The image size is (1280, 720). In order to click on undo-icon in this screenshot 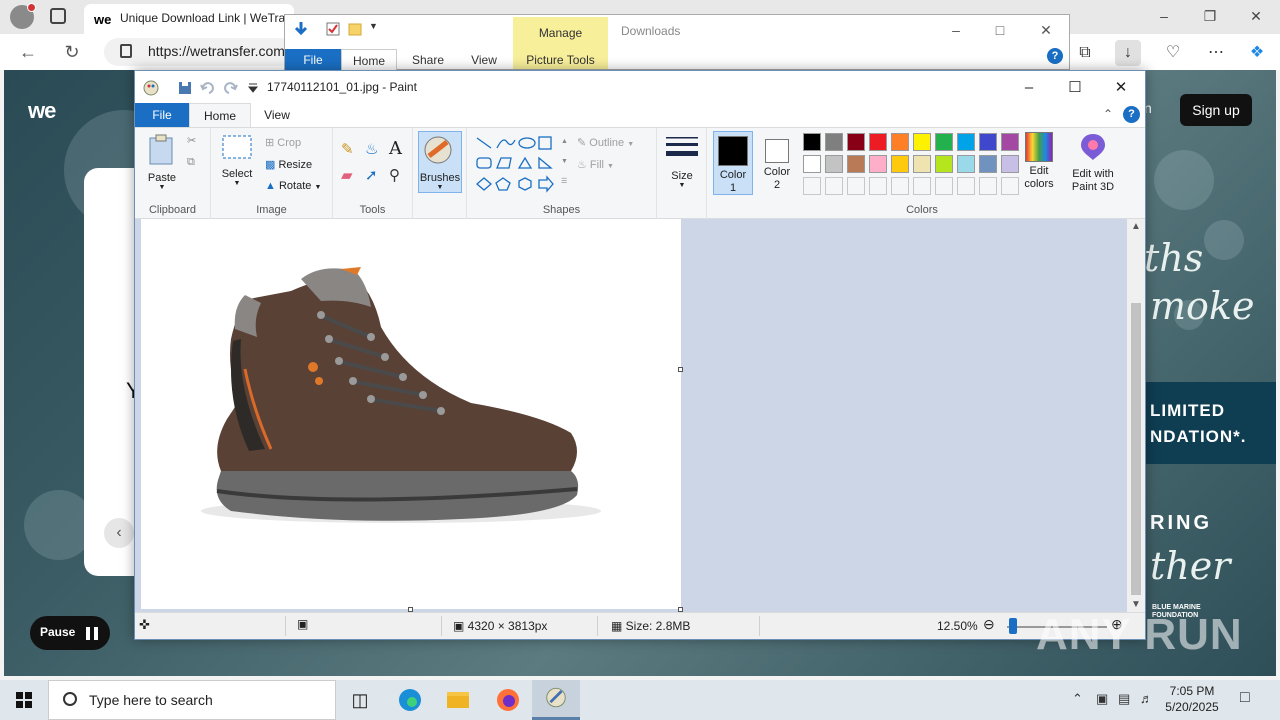, I will do `click(207, 88)`.